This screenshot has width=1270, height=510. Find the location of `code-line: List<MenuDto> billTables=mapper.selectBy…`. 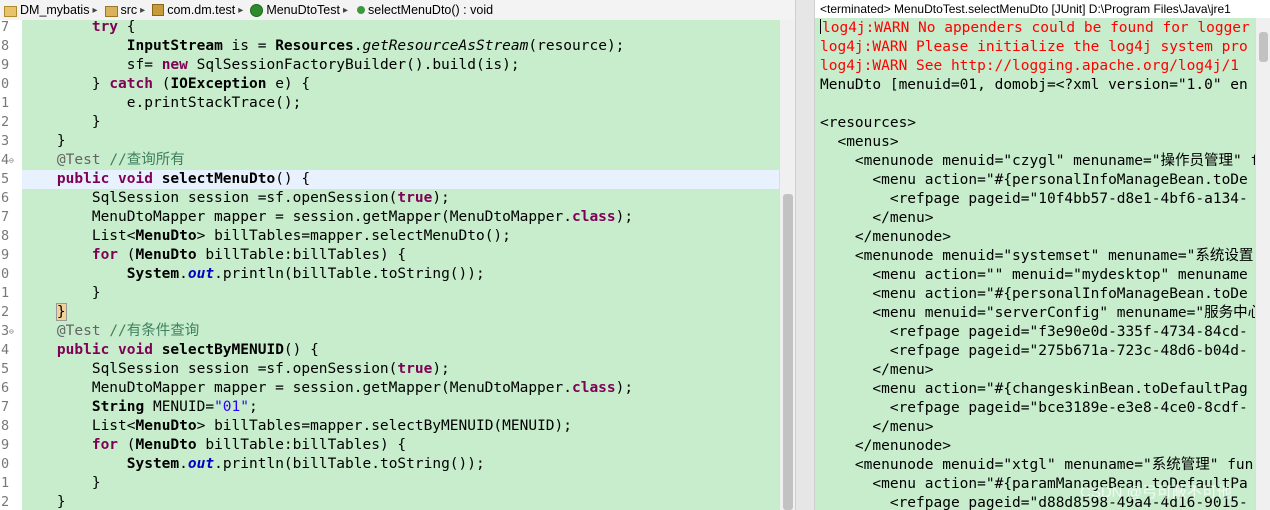

code-line: List<MenuDto> billTables=mapper.selectBy… is located at coordinates (297, 426).